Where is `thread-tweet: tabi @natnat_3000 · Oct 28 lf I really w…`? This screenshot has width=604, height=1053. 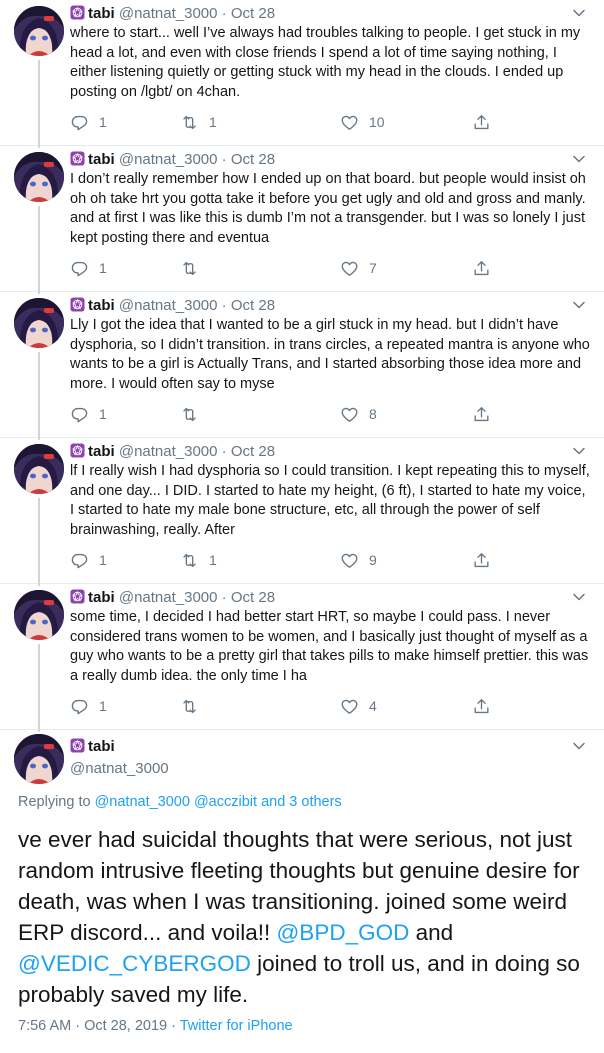 thread-tweet: tabi @natnat_3000 · Oct 28 lf I really w… is located at coordinates (302, 512).